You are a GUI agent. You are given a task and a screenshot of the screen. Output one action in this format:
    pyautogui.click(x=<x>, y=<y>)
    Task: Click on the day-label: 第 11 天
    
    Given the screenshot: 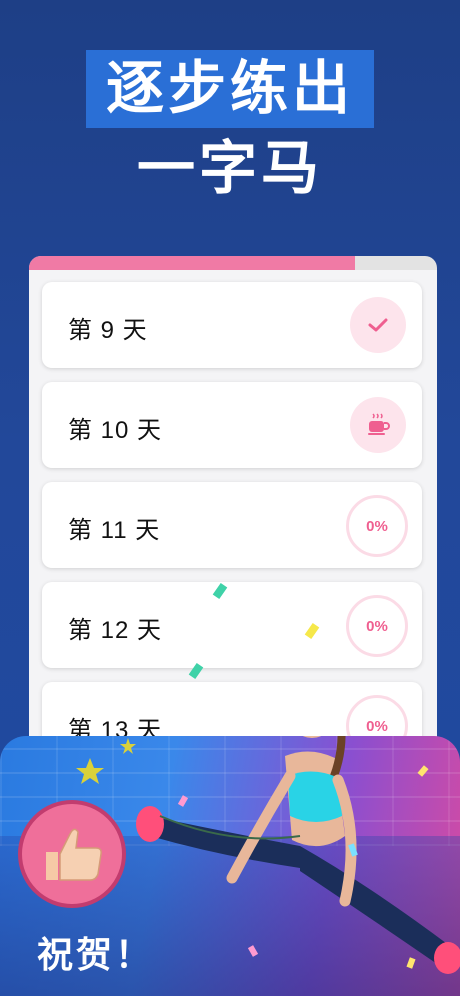 What is the action you would take?
    pyautogui.click(x=114, y=530)
    